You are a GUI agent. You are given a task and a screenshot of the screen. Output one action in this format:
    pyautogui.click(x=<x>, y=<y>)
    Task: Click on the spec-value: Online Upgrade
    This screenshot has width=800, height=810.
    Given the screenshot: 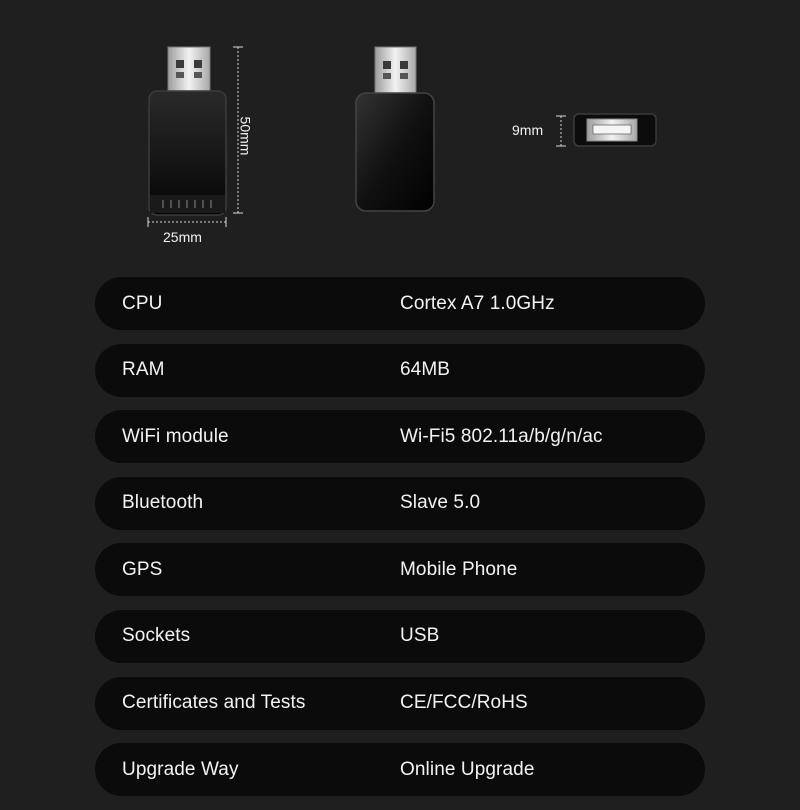 What is the action you would take?
    pyautogui.click(x=467, y=769)
    